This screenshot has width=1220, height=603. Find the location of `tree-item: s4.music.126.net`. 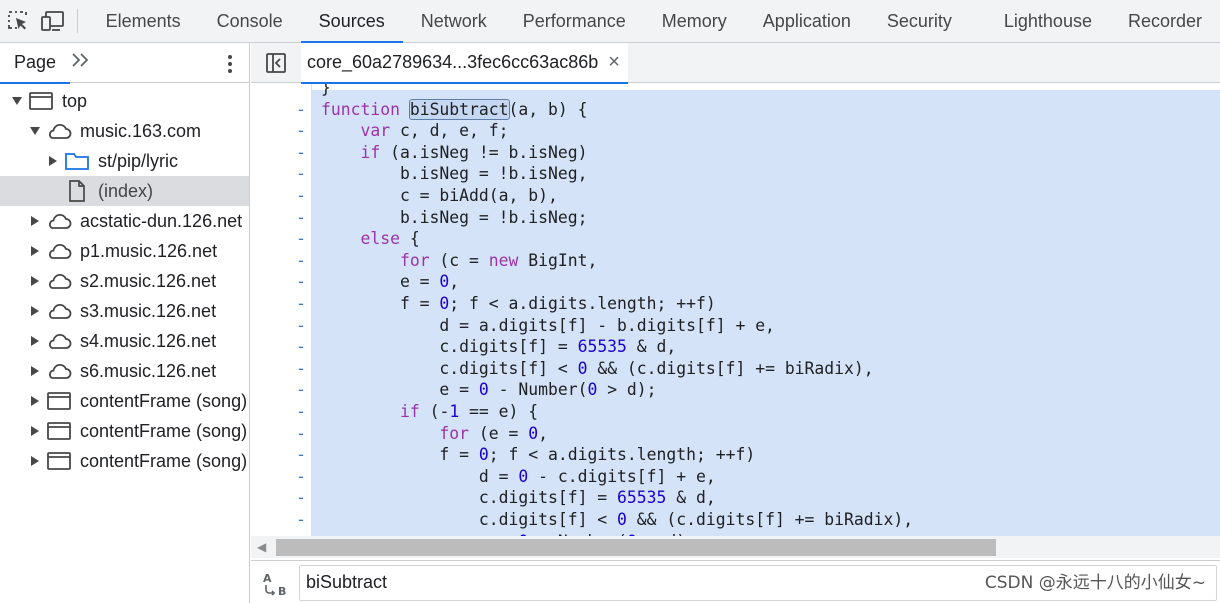

tree-item: s4.music.126.net is located at coordinates (124, 341).